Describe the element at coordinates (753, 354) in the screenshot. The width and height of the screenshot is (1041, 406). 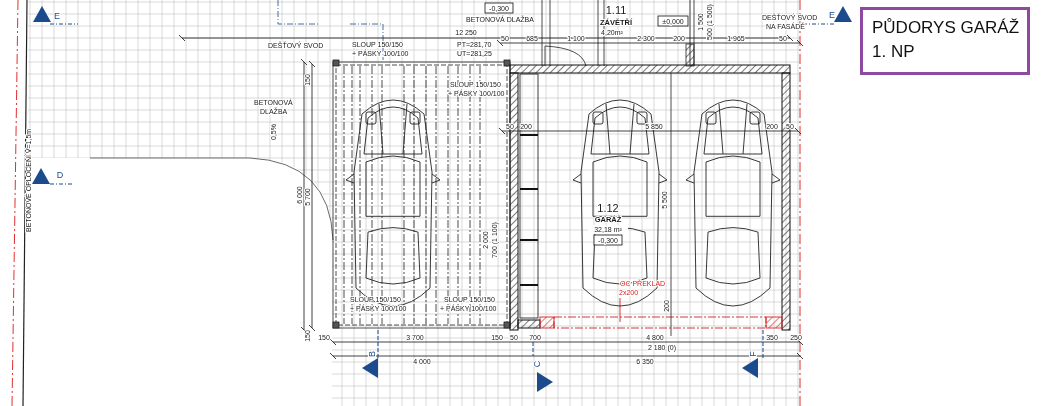
I see `section-label: F` at that location.